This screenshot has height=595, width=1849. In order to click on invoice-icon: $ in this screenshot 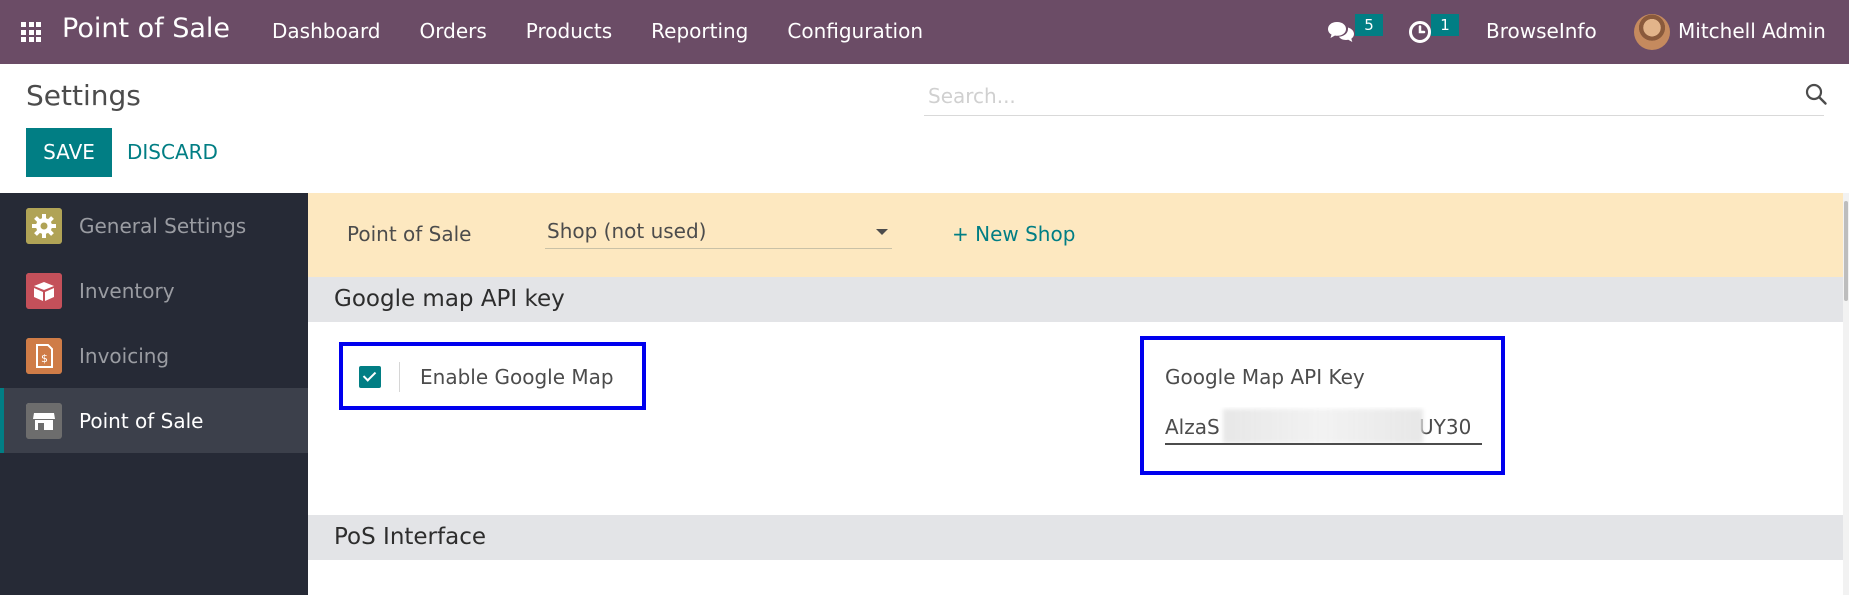, I will do `click(44, 355)`.